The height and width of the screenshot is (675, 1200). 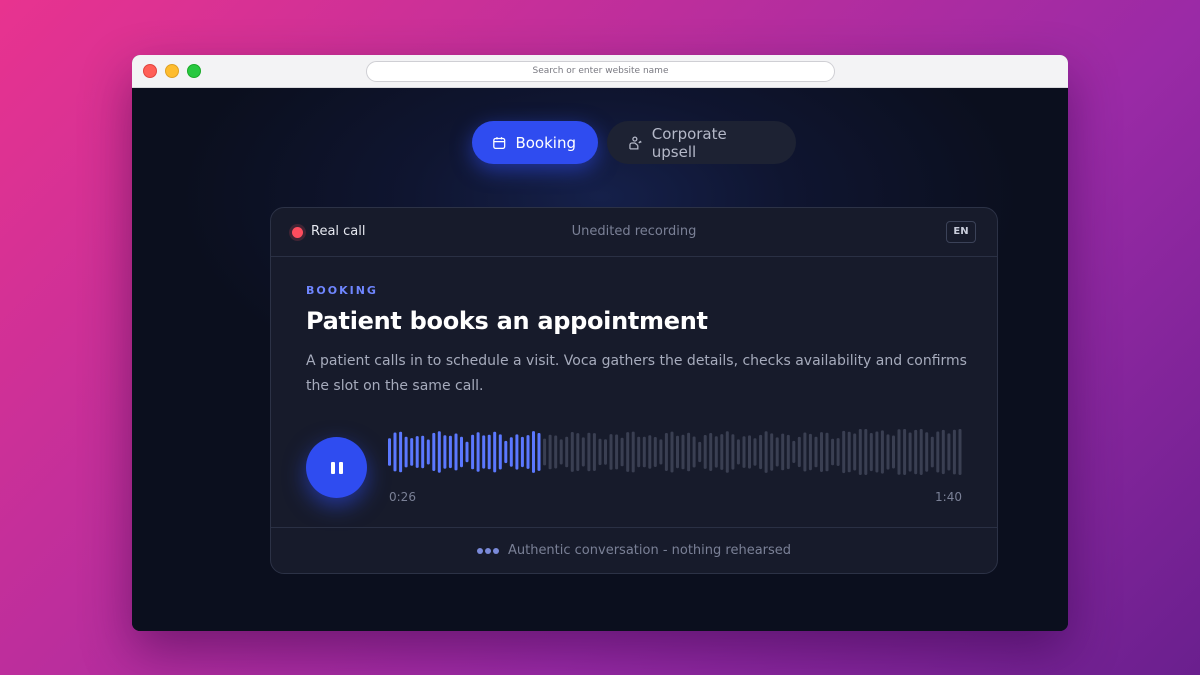 I want to click on person-upsell-icon, so click(x=635, y=142).